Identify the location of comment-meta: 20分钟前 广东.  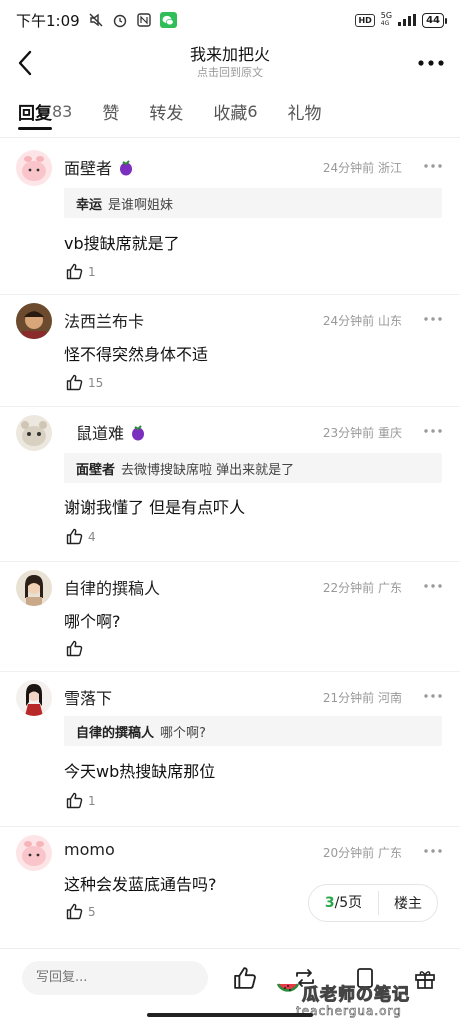
(362, 853).